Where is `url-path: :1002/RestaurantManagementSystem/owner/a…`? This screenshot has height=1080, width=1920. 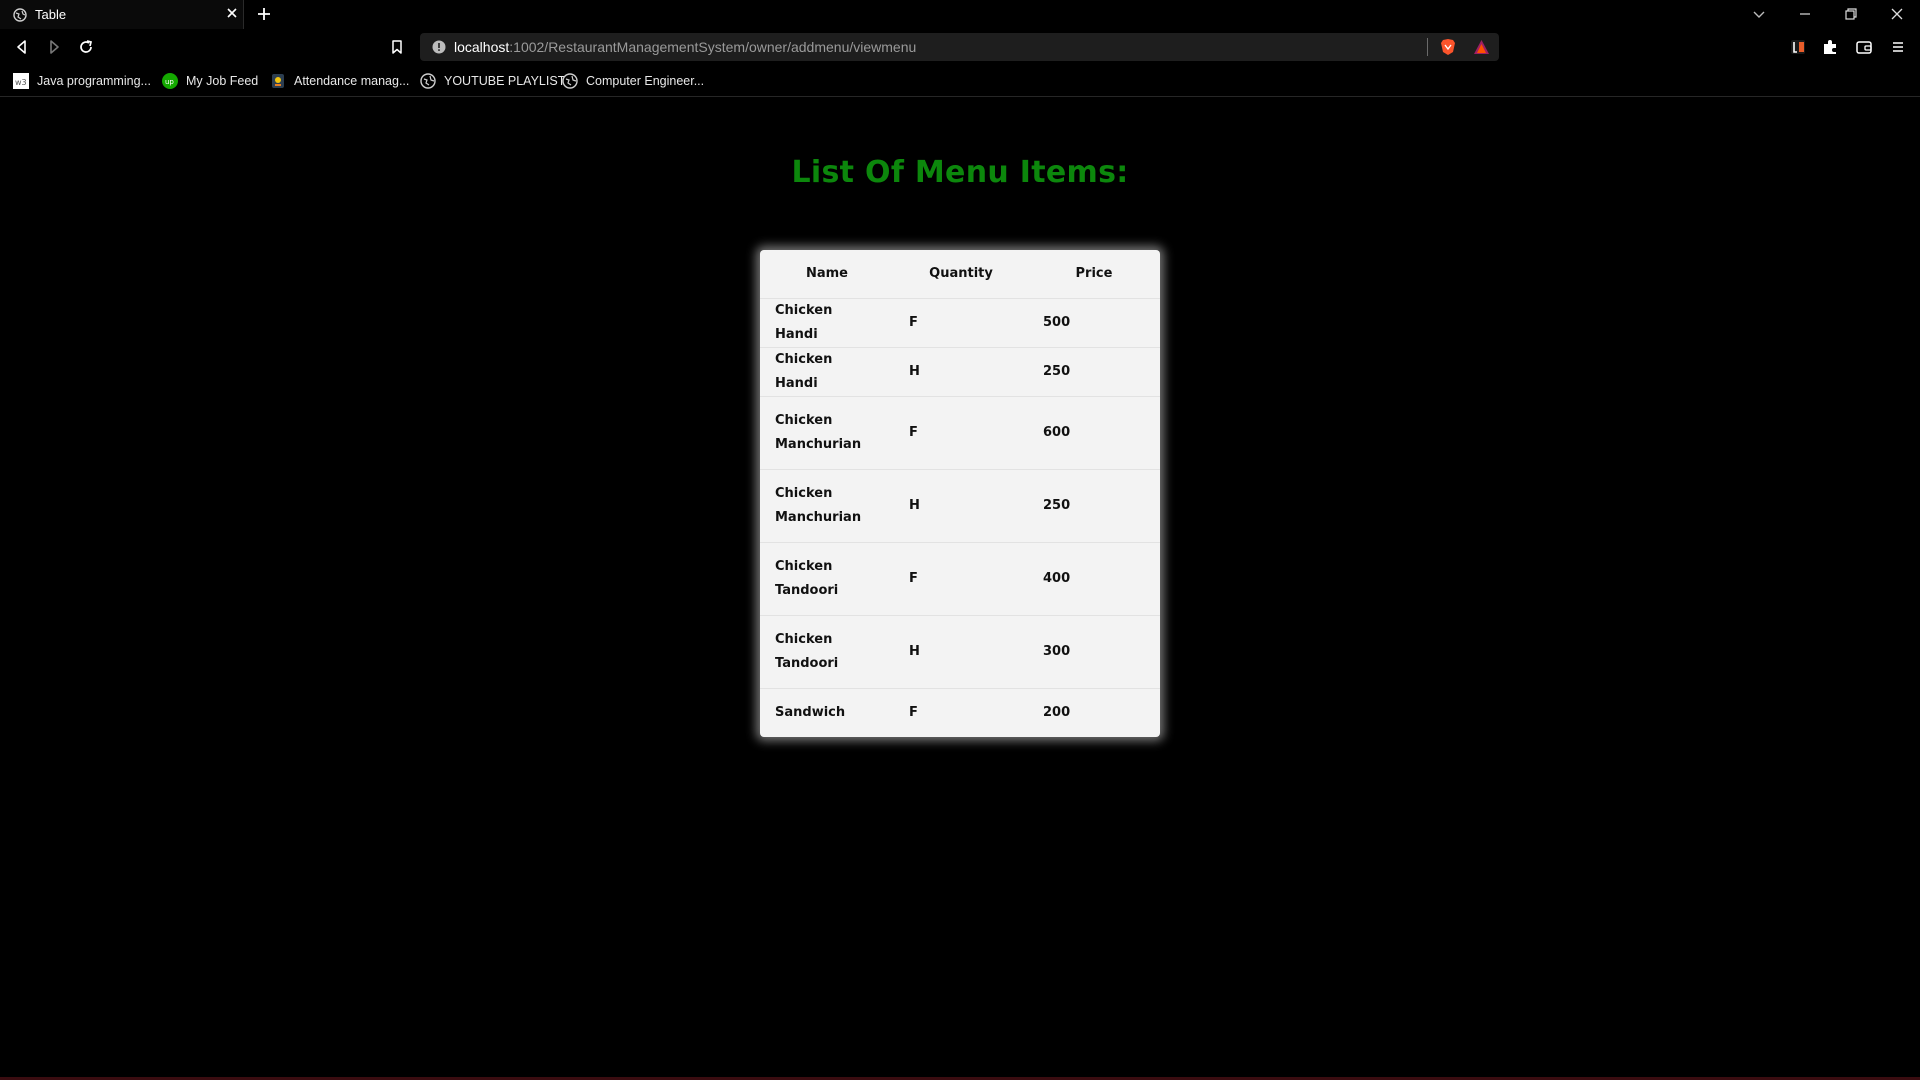 url-path: :1002/RestaurantManagementSystem/owner/a… is located at coordinates (713, 47).